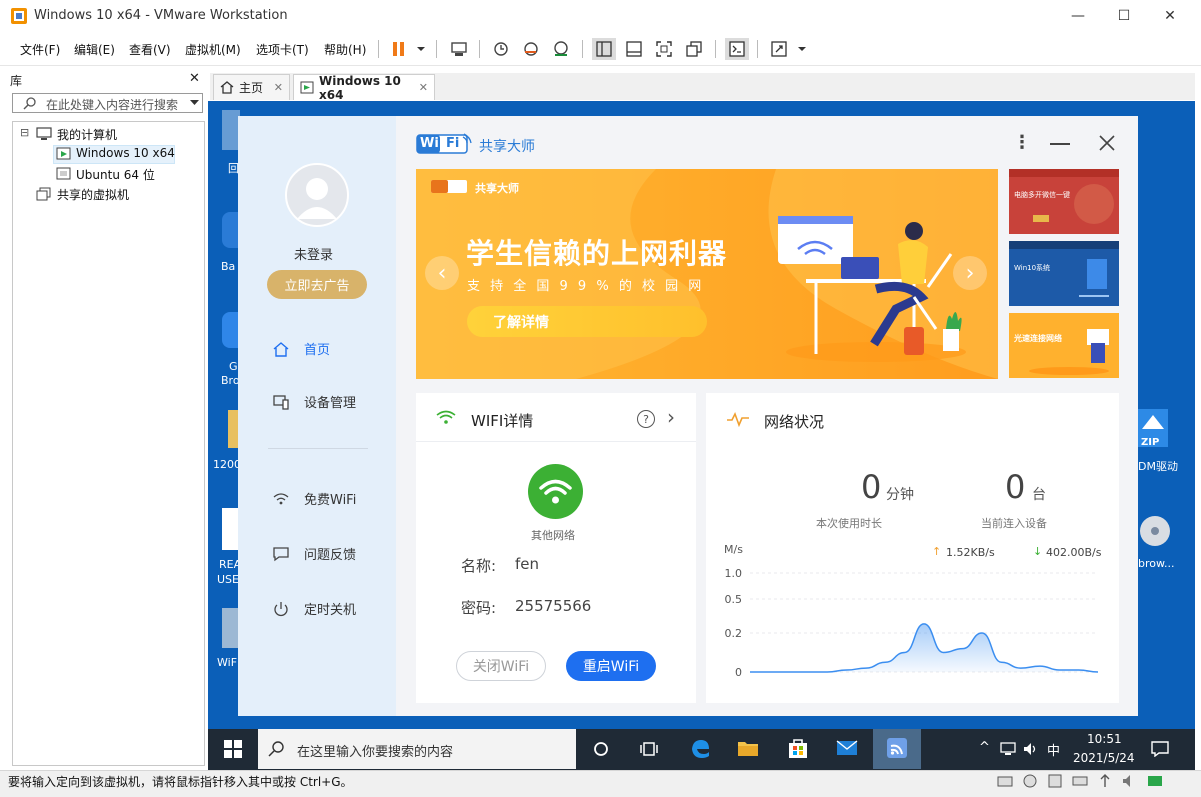  I want to click on disc-icon, so click(1155, 527).